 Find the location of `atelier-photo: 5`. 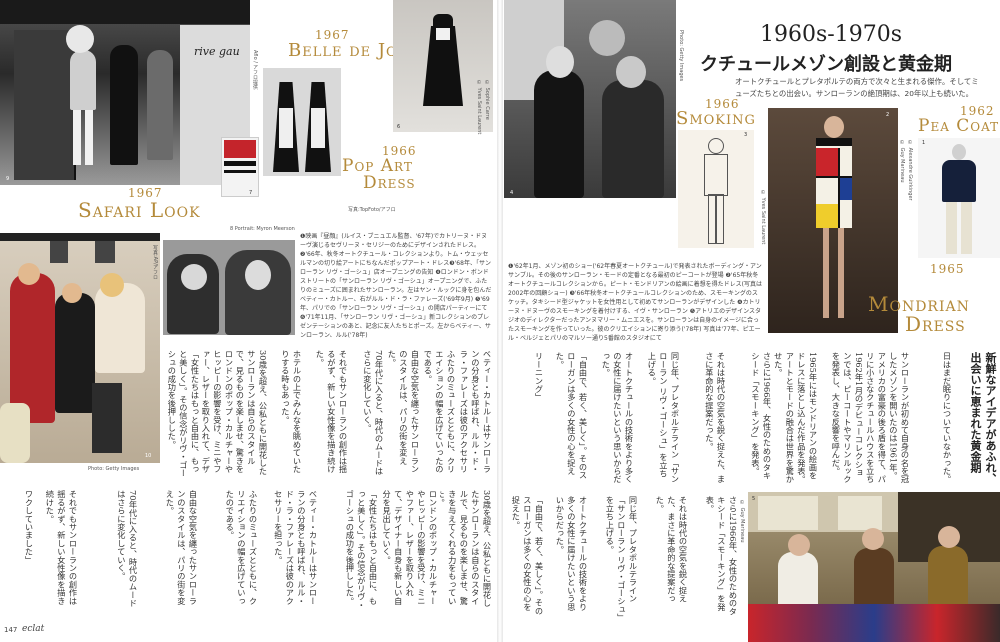

atelier-photo: 5 is located at coordinates (874, 567).